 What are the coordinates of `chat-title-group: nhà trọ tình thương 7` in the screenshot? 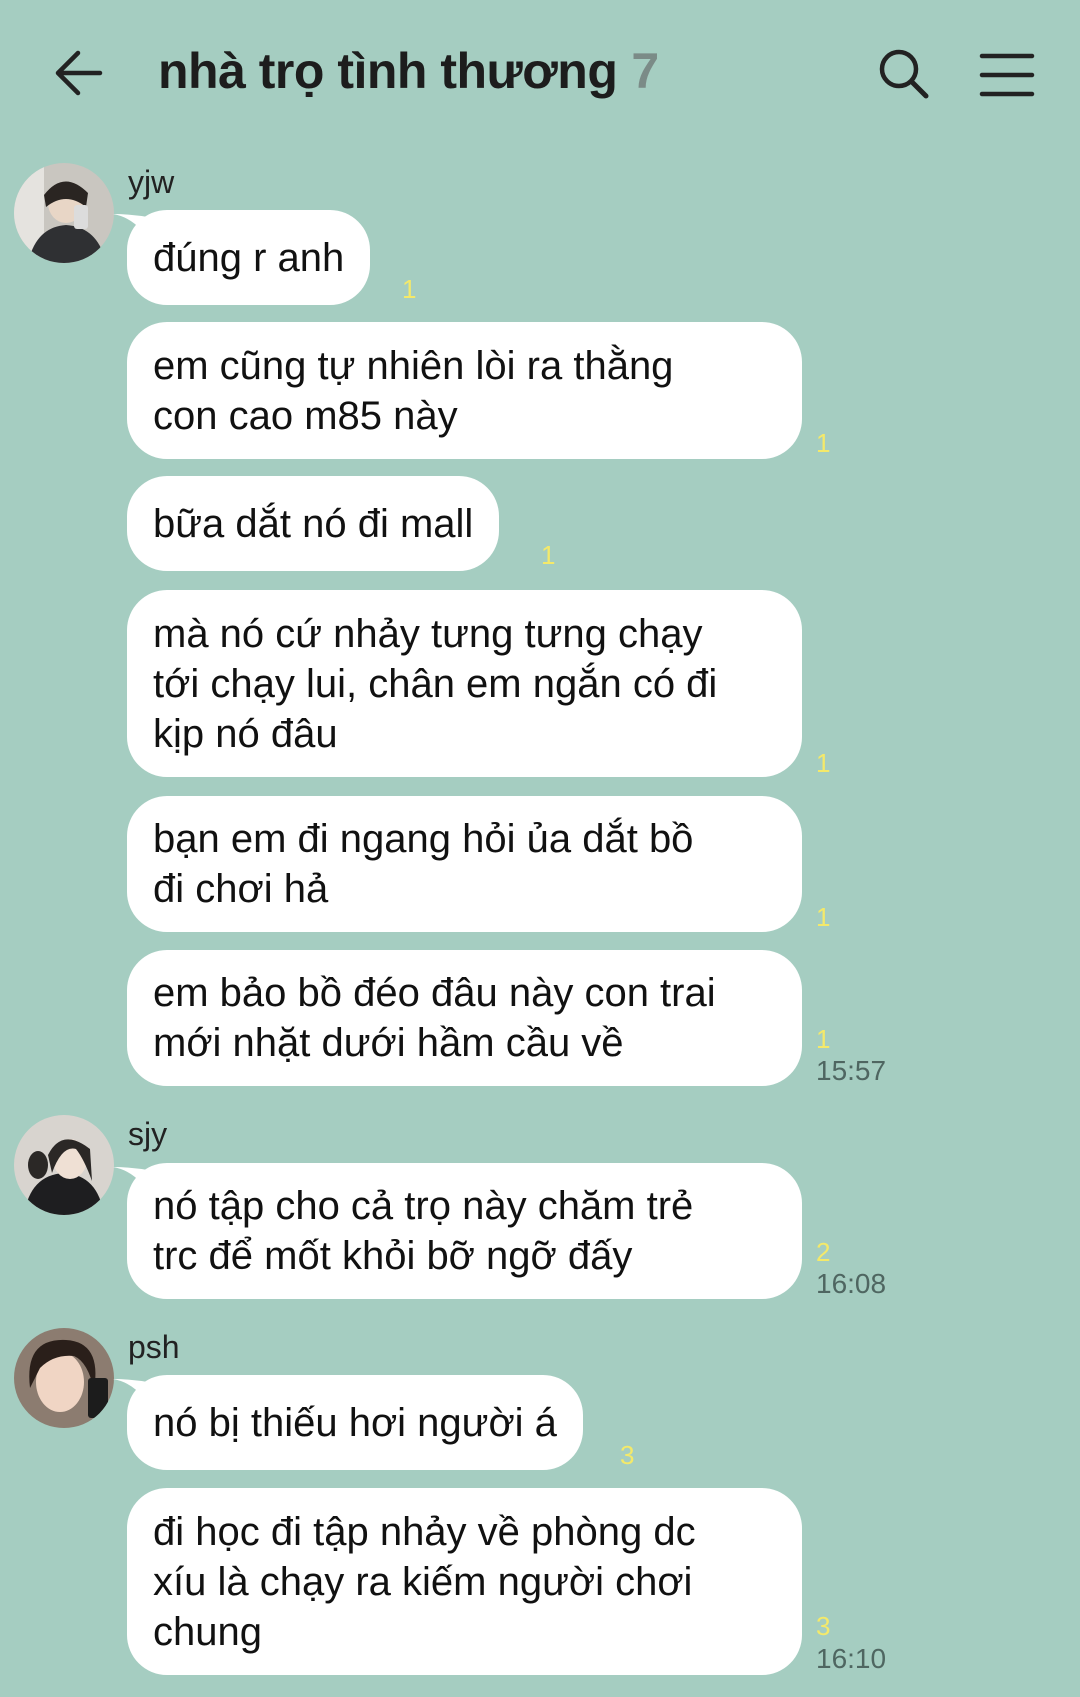 It's located at (408, 77).